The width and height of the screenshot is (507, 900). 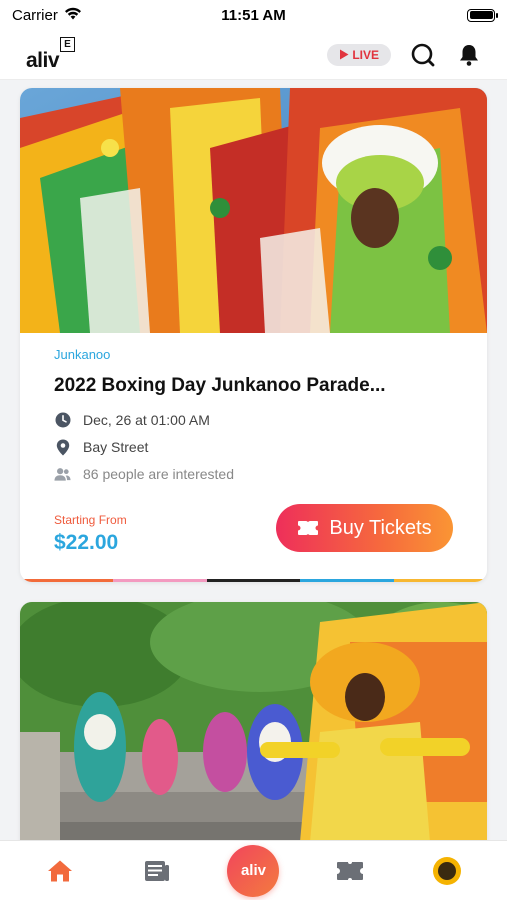 I want to click on event-date: Dec, 26 at 01:00 AM, so click(x=146, y=420).